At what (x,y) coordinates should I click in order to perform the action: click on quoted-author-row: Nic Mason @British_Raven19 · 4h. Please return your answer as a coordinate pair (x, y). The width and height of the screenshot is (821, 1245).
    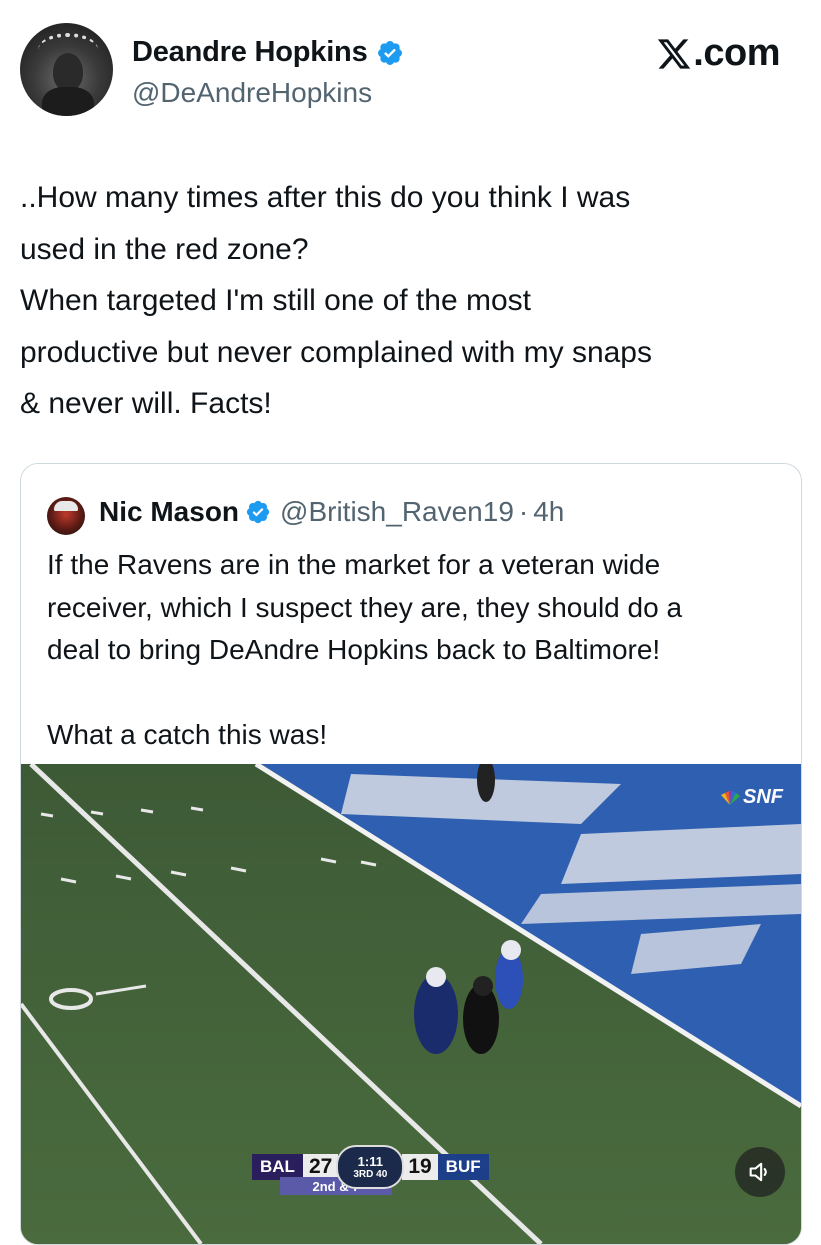
    Looking at the image, I should click on (331, 512).